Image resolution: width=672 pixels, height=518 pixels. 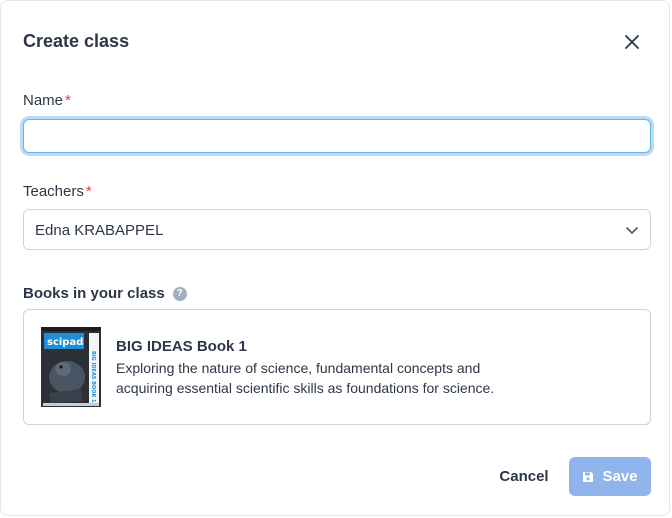 What do you see at coordinates (337, 229) in the screenshot?
I see `teachers-select: Edna KRABAPPEL` at bounding box center [337, 229].